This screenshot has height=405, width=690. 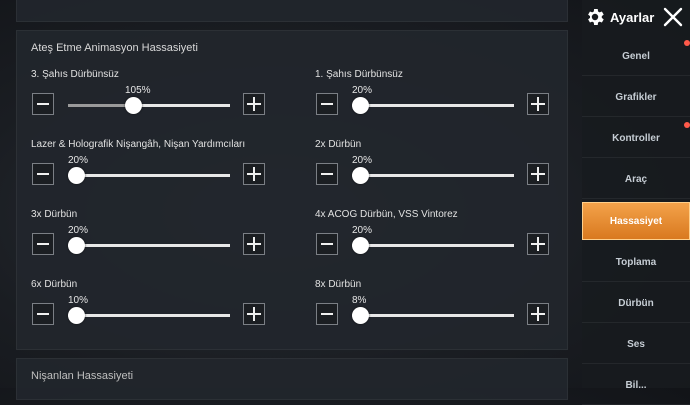 I want to click on sensitivity-control: 3x Dürbün 20%, so click(x=151, y=239).